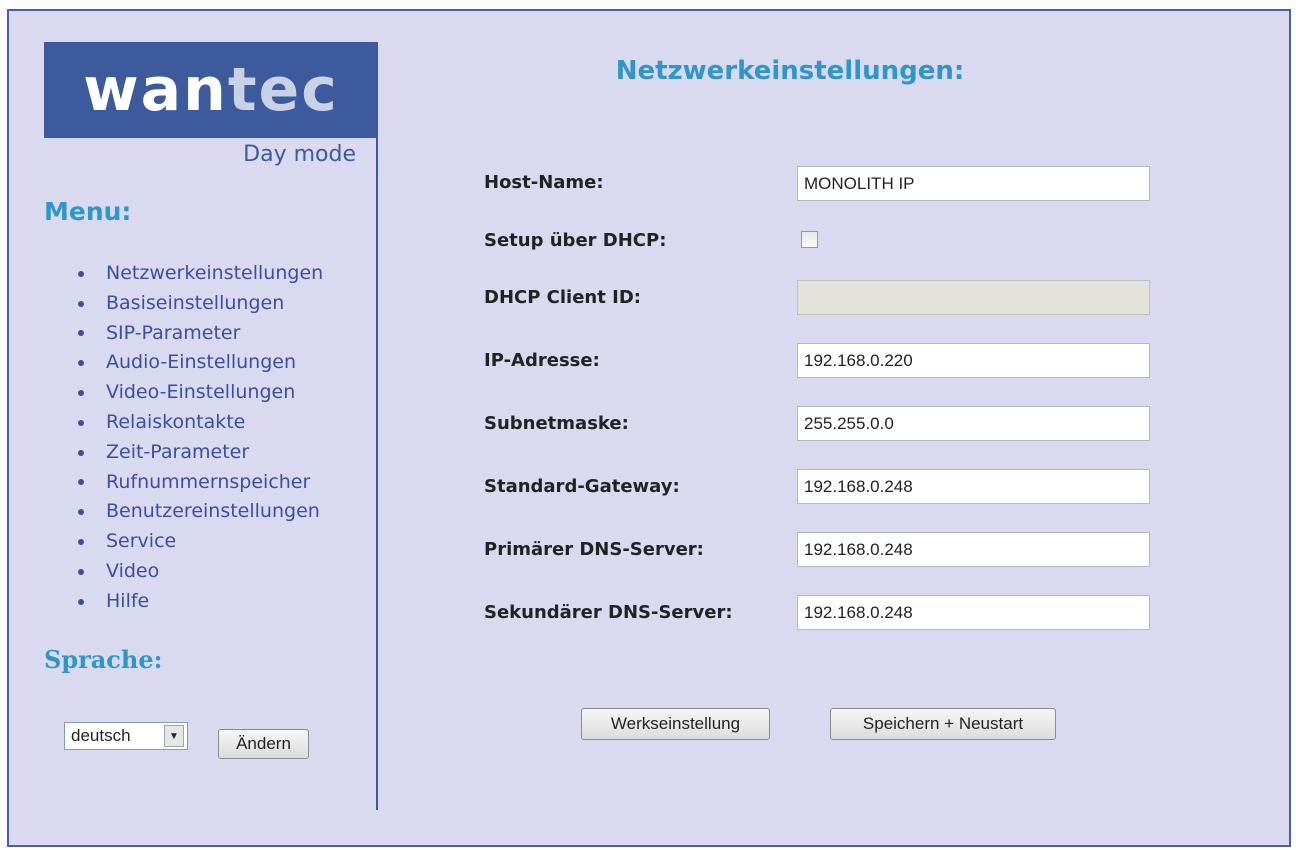 The height and width of the screenshot is (850, 1296). I want to click on sidebar-item-benutzereinstellungen: Benutzereinstellungen, so click(197, 512).